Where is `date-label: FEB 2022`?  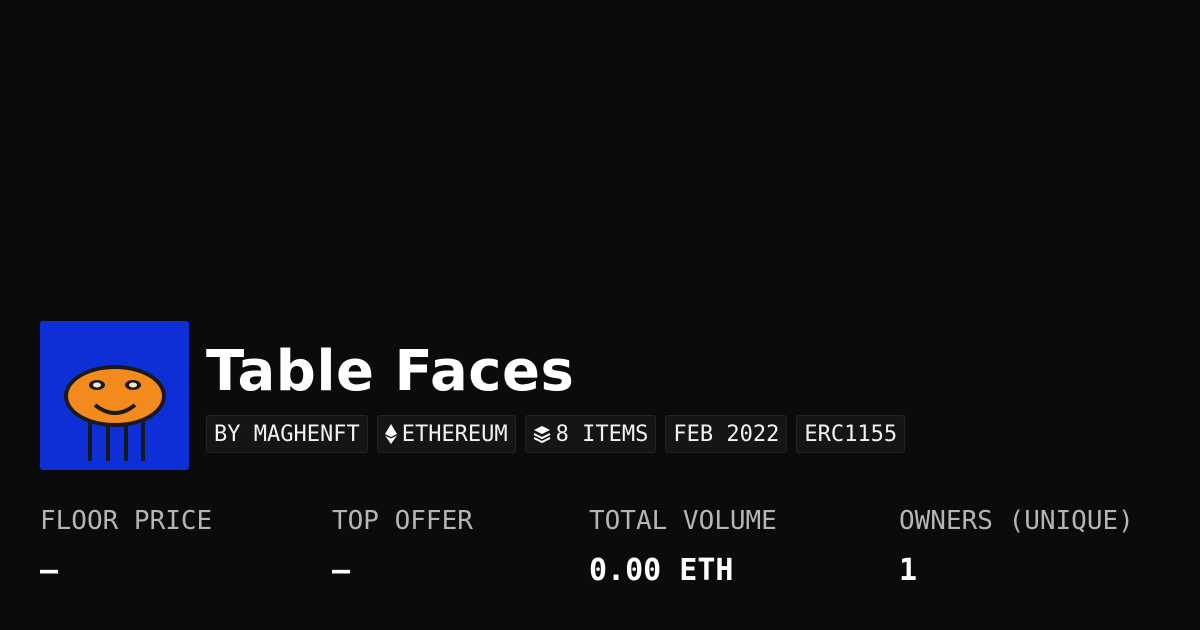 date-label: FEB 2022 is located at coordinates (726, 434).